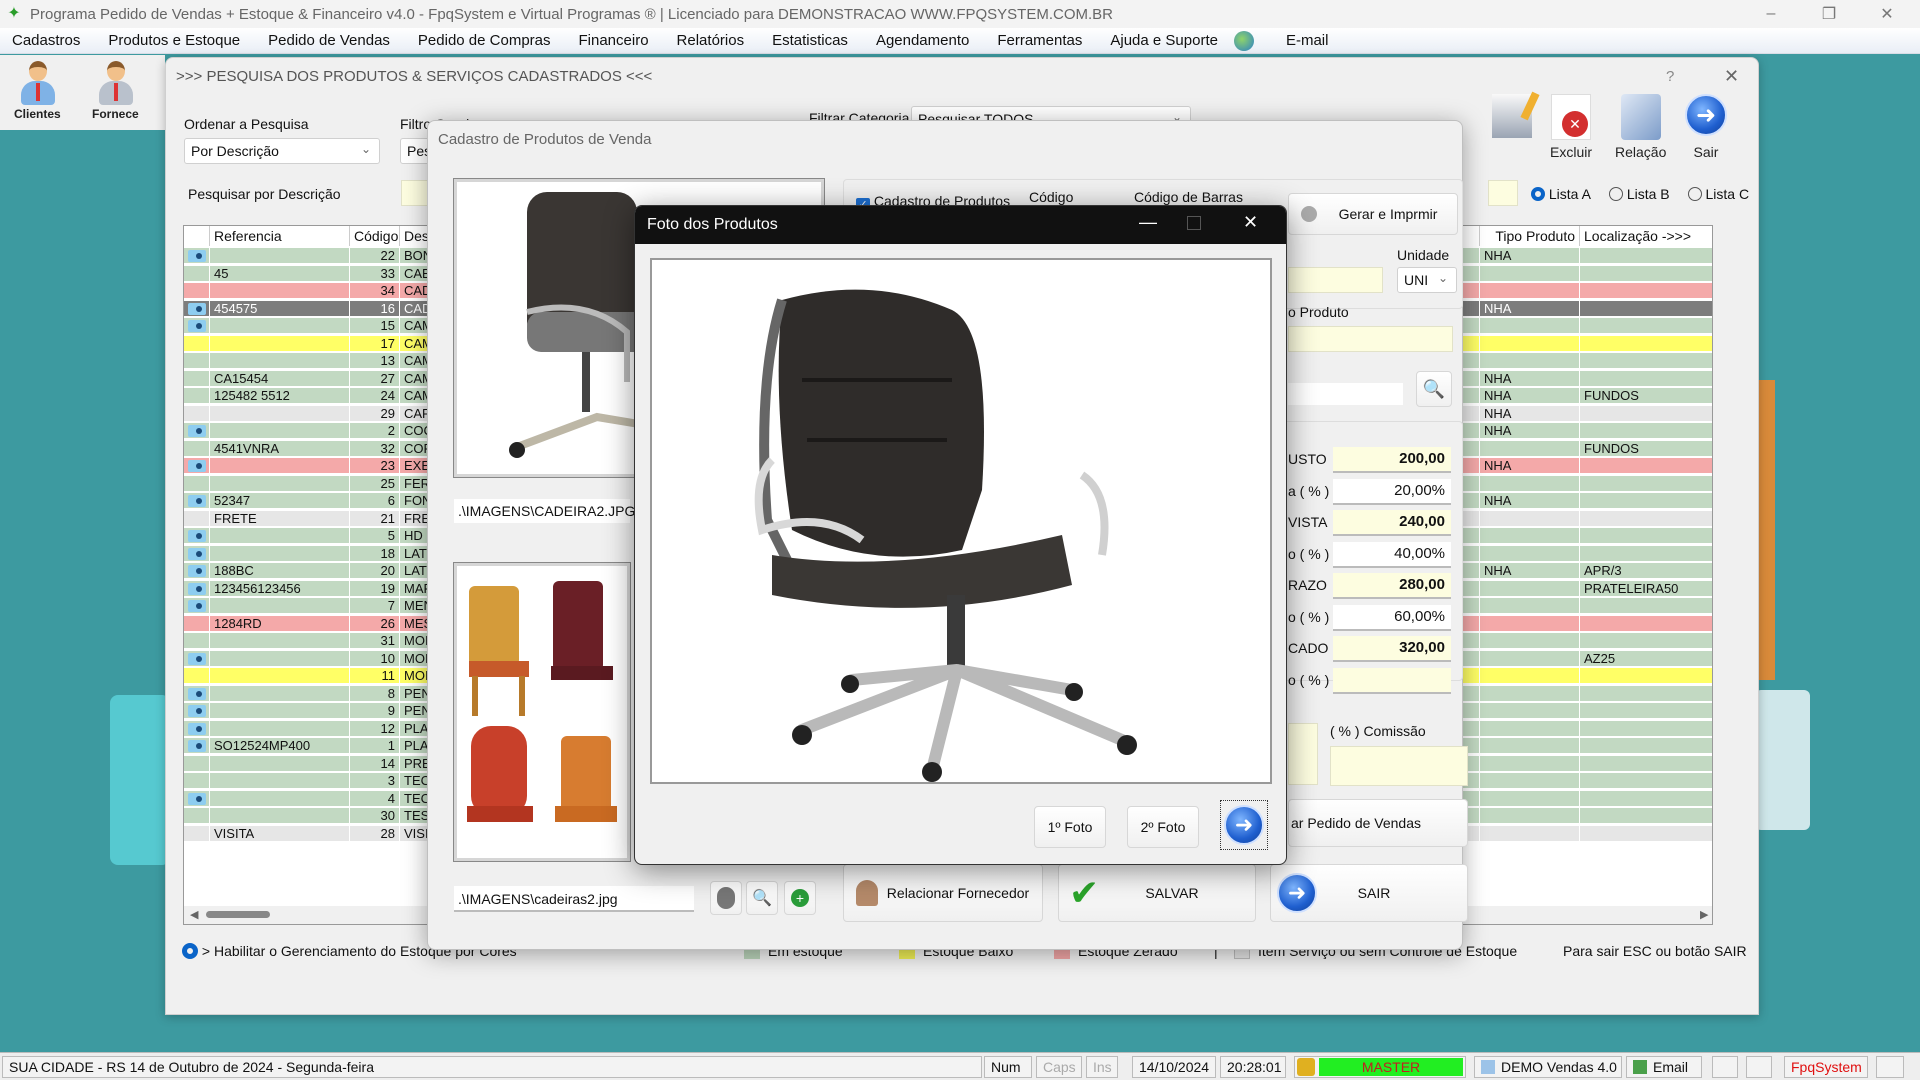  Describe the element at coordinates (331, 40) in the screenshot. I see `menu-pedido-vendas: Pedido de Vendas` at that location.